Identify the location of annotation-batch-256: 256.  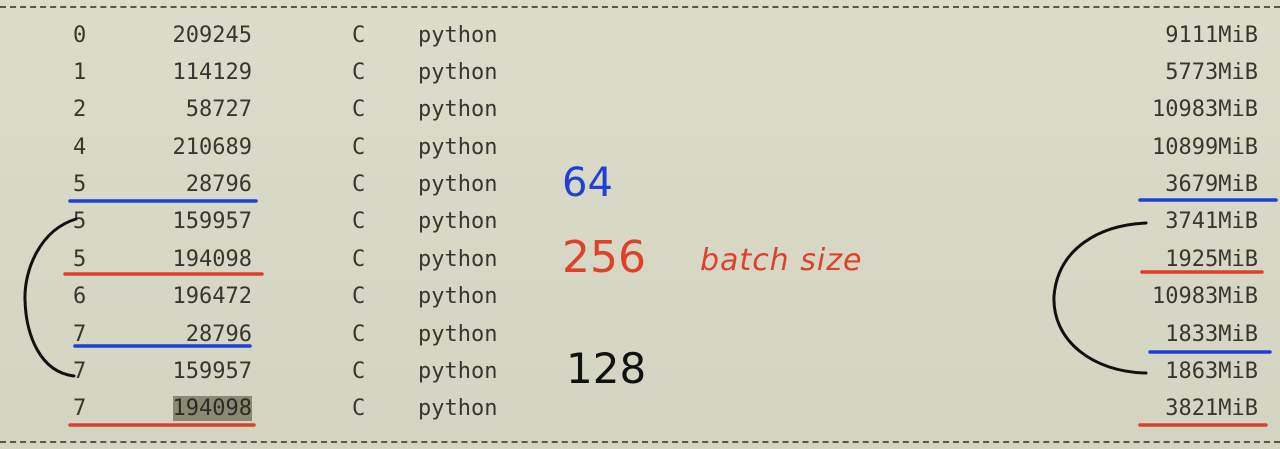
(604, 257).